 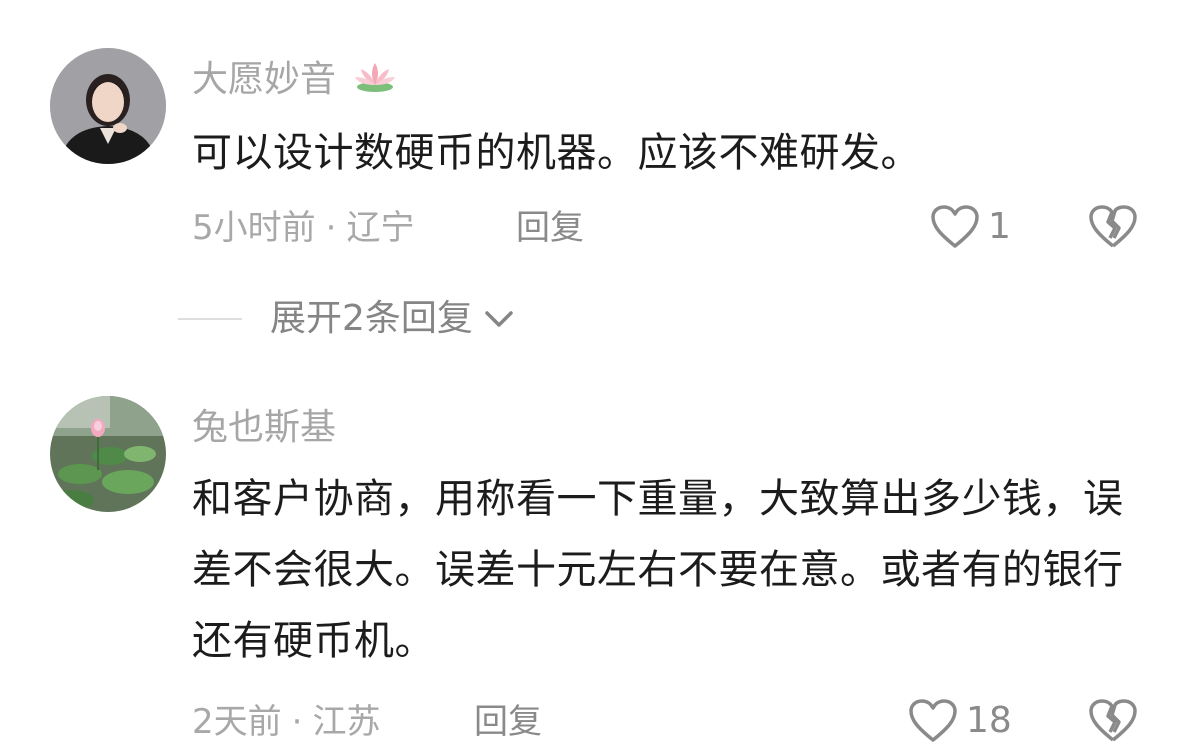 I want to click on username: 兔也斯基, so click(x=264, y=428).